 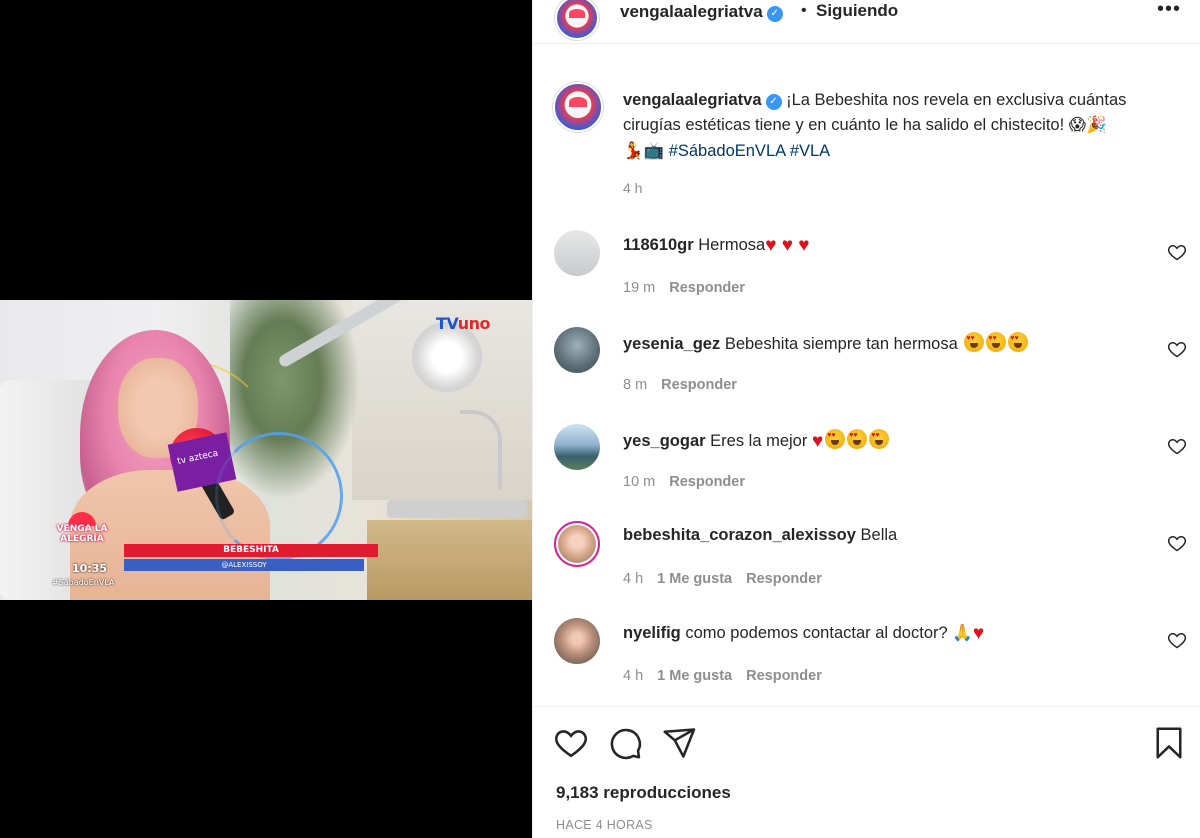 I want to click on show-logo: VENGA LA ALEGRÍA, so click(x=82, y=539).